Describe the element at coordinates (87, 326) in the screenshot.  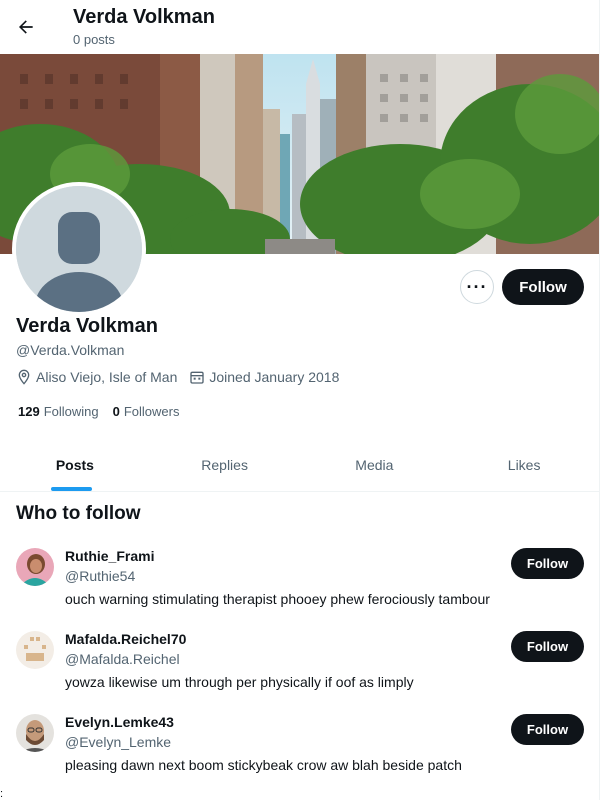
I see `profile-name: Verda Volkman` at that location.